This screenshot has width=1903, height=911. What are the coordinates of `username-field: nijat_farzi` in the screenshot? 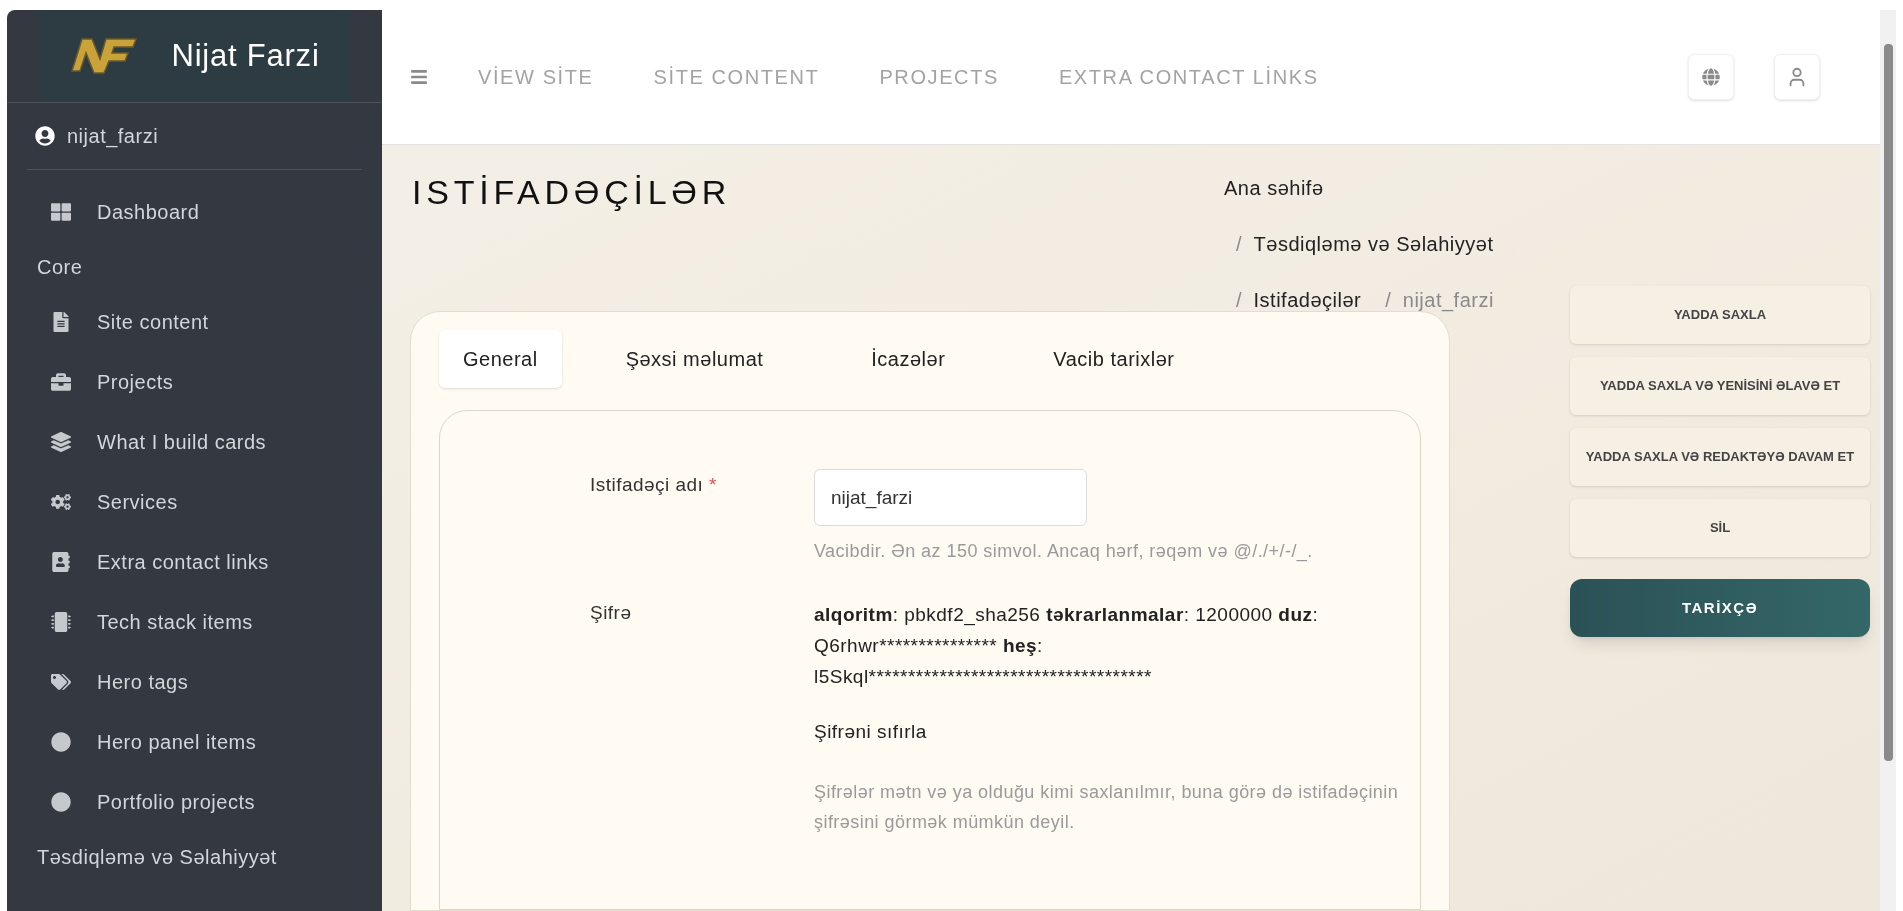 It's located at (950, 497).